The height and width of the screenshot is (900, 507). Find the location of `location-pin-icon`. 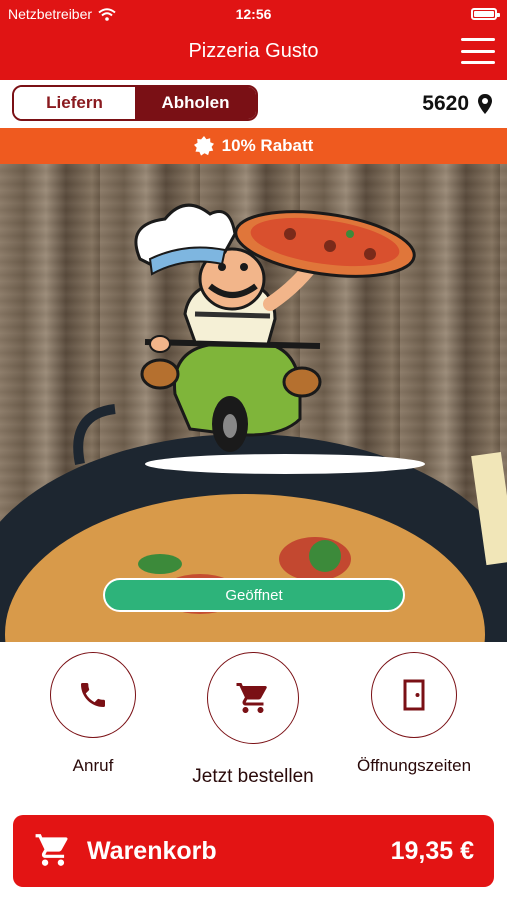

location-pin-icon is located at coordinates (485, 104).